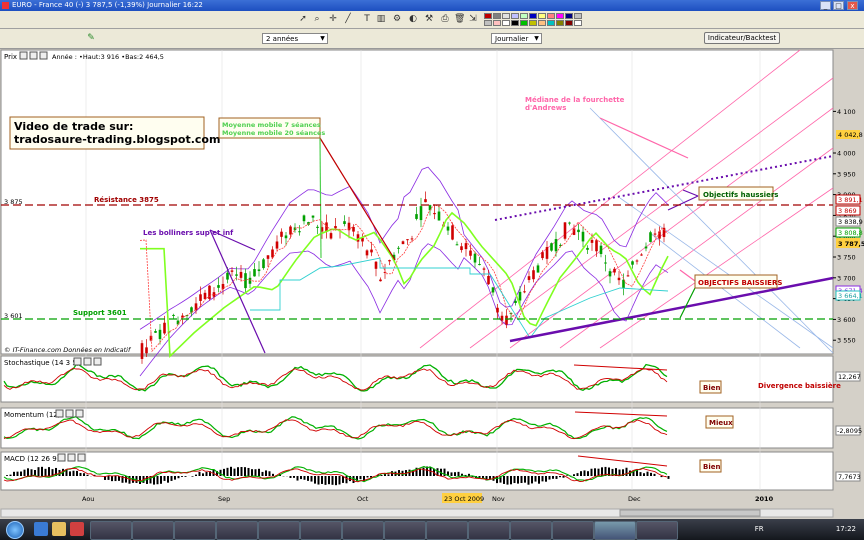 This screenshot has height=540, width=864. What do you see at coordinates (516, 38) in the screenshot?
I see `interval-select: Journalier ▼` at bounding box center [516, 38].